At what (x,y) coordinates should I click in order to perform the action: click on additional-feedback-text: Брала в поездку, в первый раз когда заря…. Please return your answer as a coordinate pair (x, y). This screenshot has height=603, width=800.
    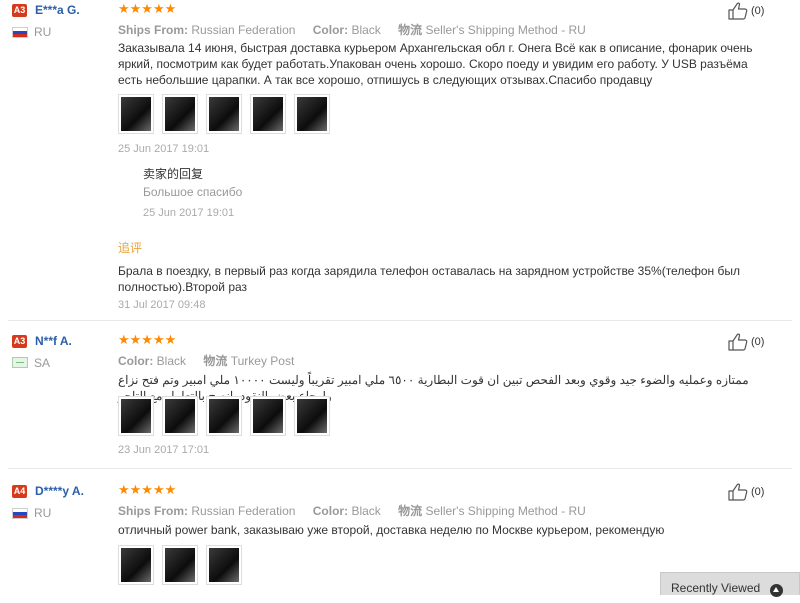
    Looking at the image, I should click on (429, 279).